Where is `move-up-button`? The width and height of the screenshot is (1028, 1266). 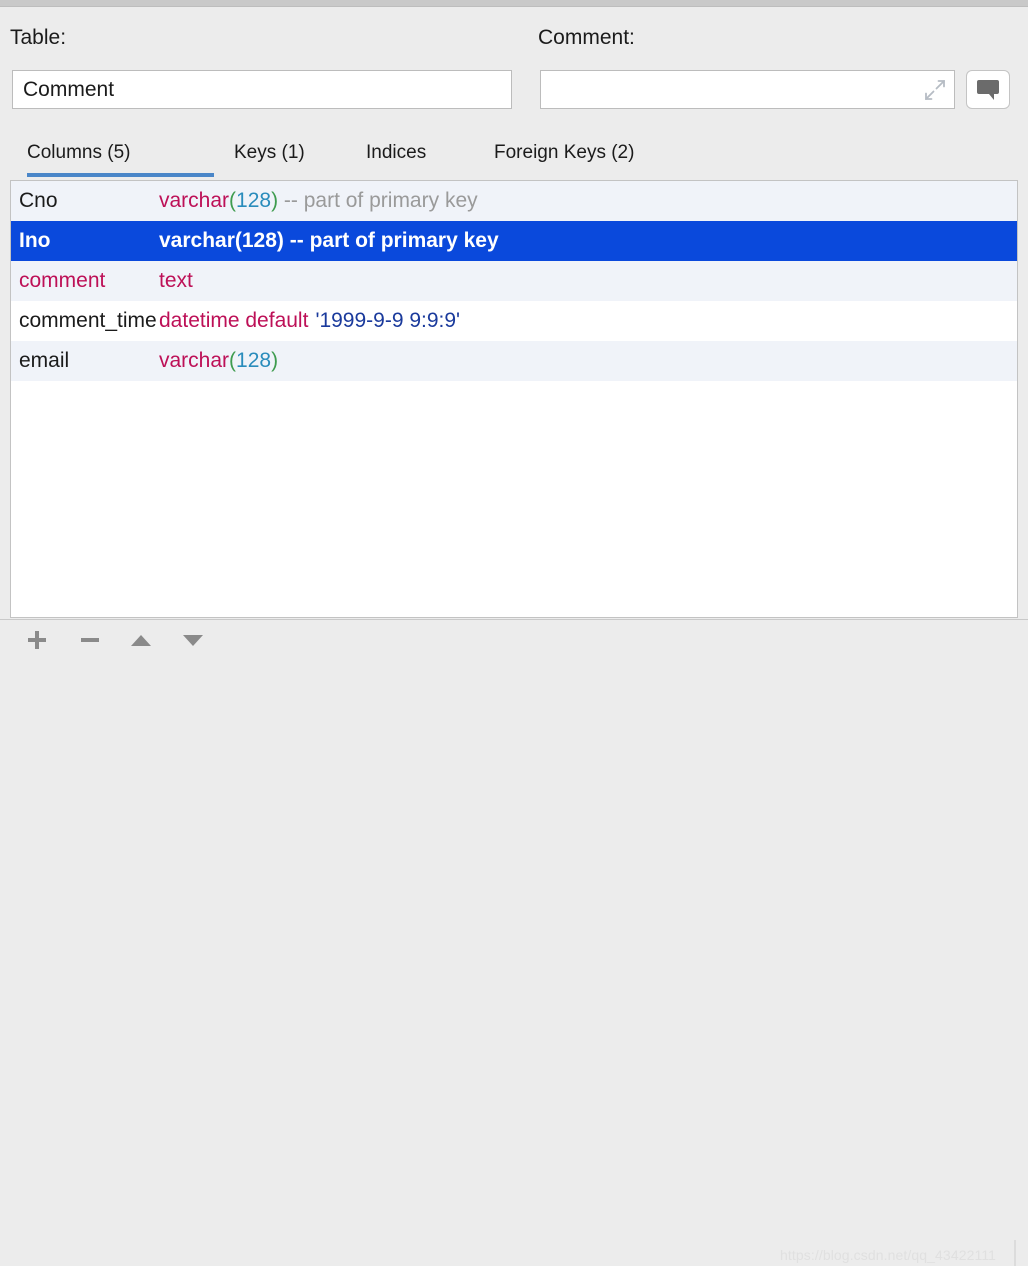 move-up-button is located at coordinates (141, 640).